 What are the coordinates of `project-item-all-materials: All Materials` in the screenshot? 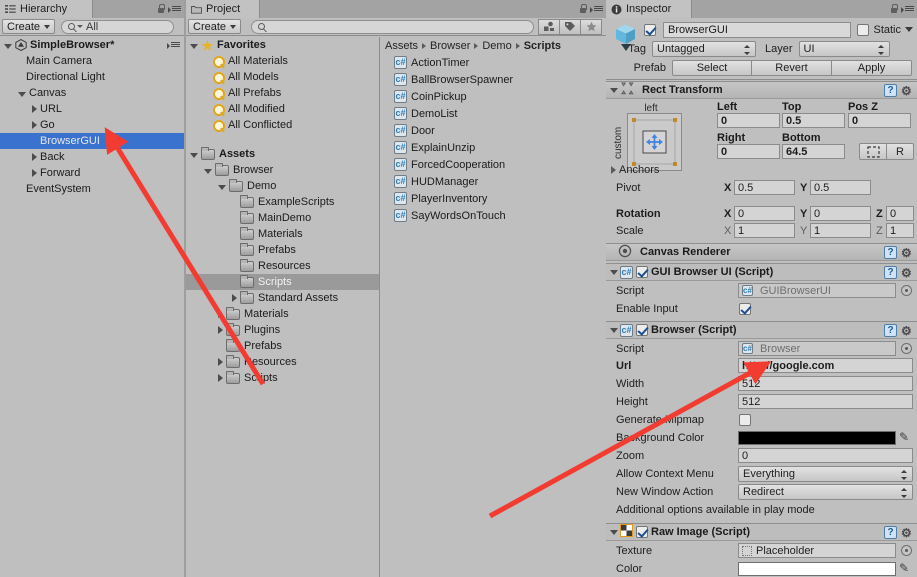 It's located at (282, 61).